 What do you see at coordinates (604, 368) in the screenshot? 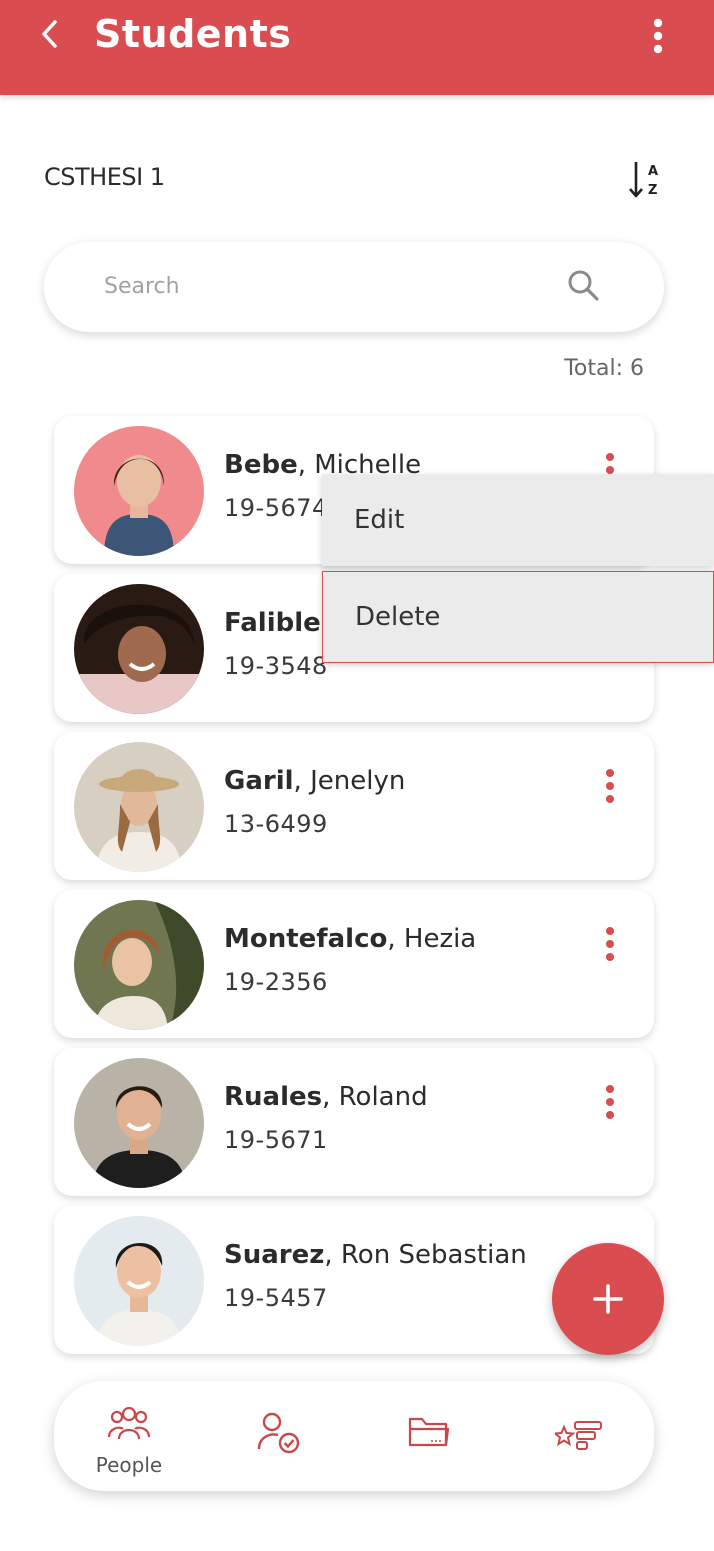
I see `total-count: Total: 6` at bounding box center [604, 368].